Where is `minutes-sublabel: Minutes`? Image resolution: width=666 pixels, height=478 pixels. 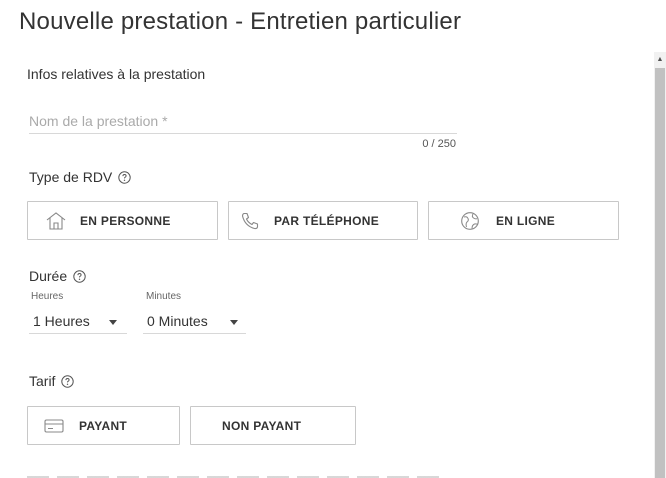 minutes-sublabel: Minutes is located at coordinates (164, 296).